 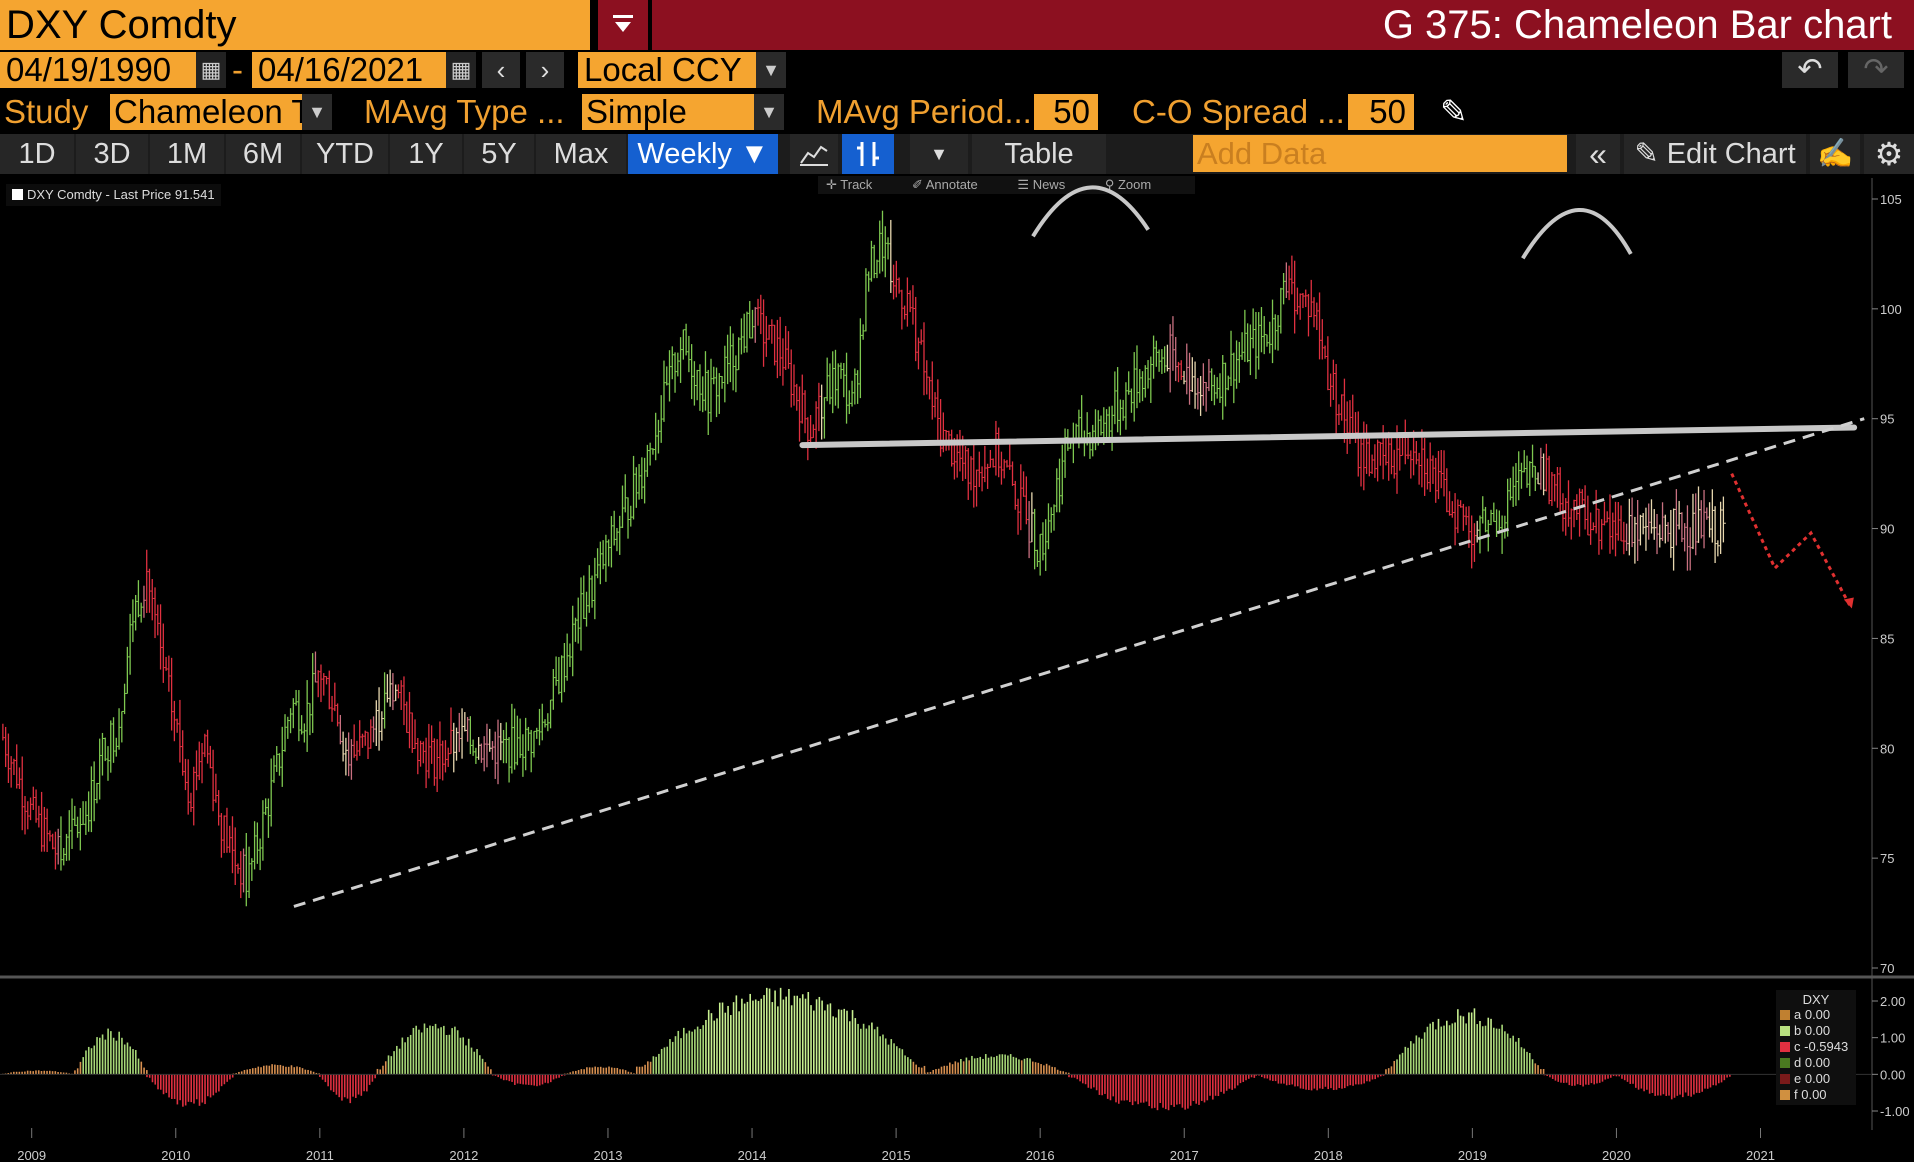 I want to click on x-tick-label: 2009, so click(x=31, y=1155).